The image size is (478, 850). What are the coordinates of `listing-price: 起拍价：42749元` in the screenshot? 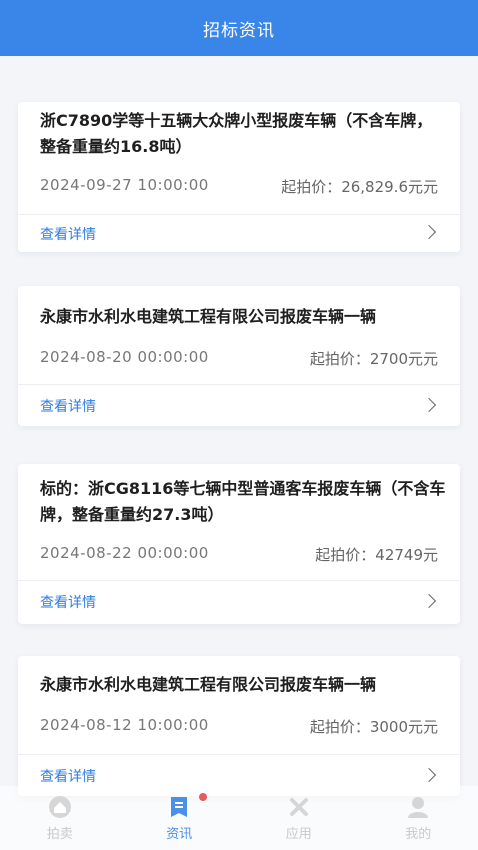 It's located at (376, 555).